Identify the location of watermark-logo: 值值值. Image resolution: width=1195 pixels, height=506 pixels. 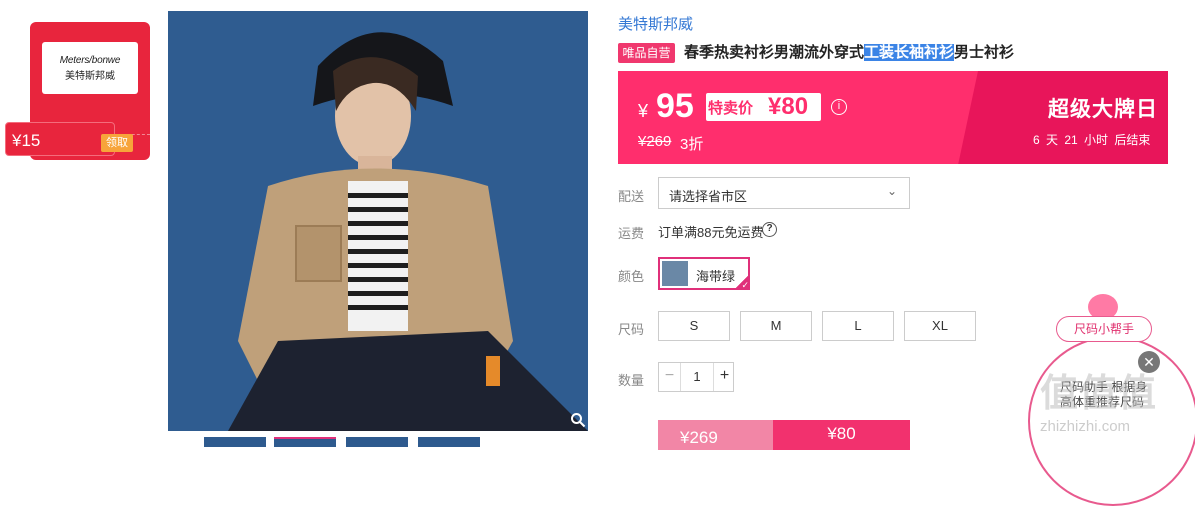
(1099, 394).